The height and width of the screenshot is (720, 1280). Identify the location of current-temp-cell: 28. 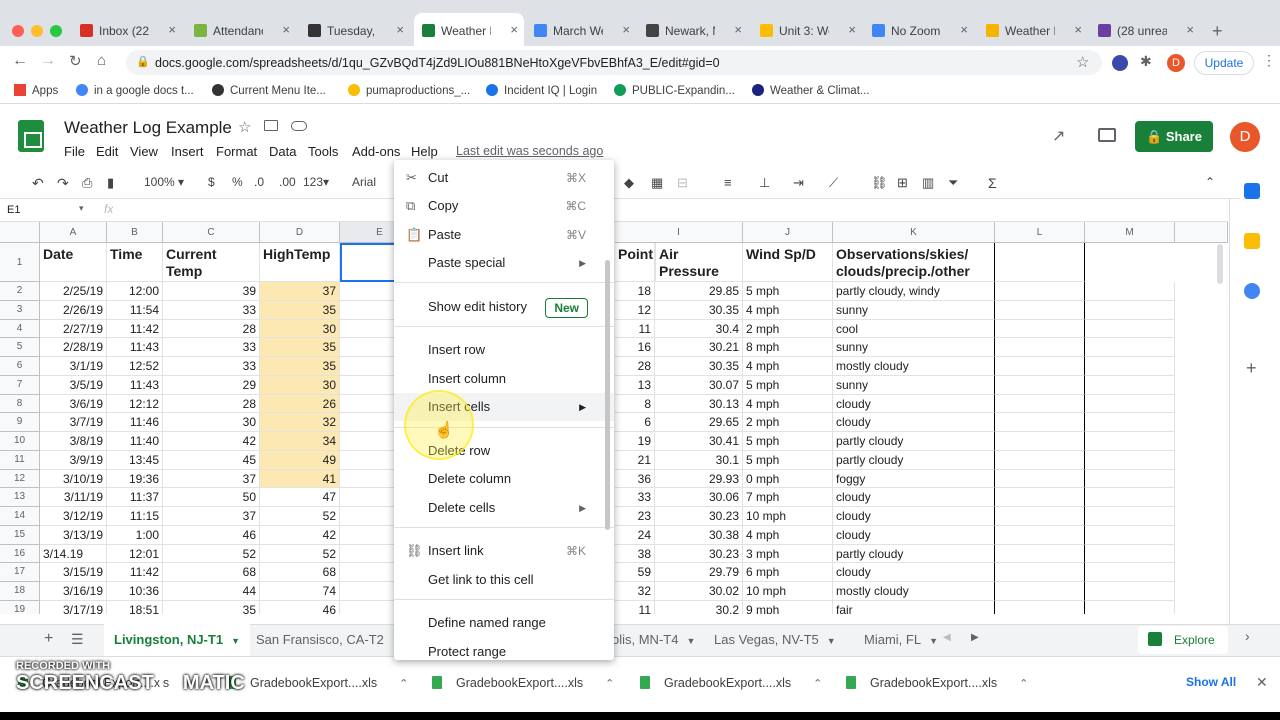
(211, 404).